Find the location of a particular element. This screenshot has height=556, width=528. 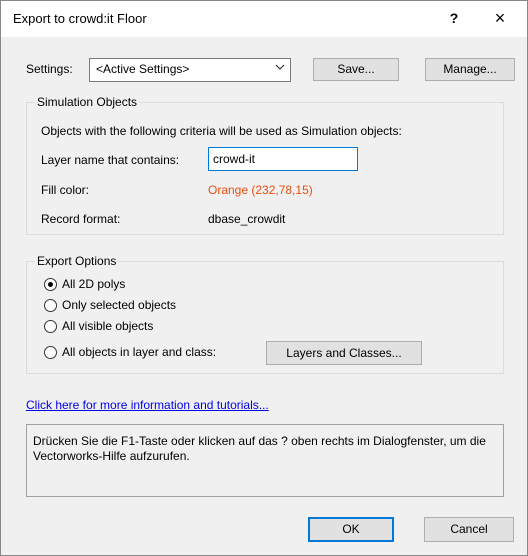

dialog-title: Export to crowd:it Floor is located at coordinates (80, 18).